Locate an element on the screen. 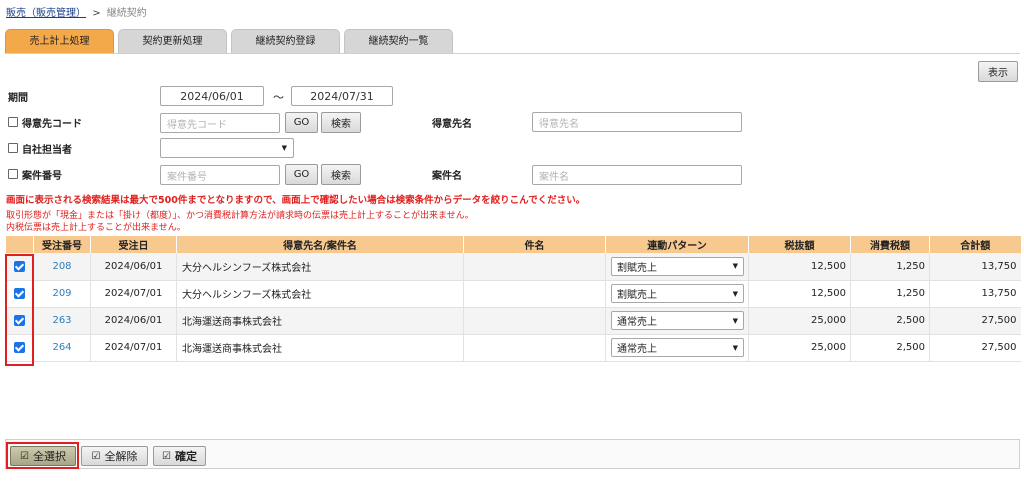 This screenshot has width=1024, height=481. project-name-input: 案件名 is located at coordinates (637, 175).